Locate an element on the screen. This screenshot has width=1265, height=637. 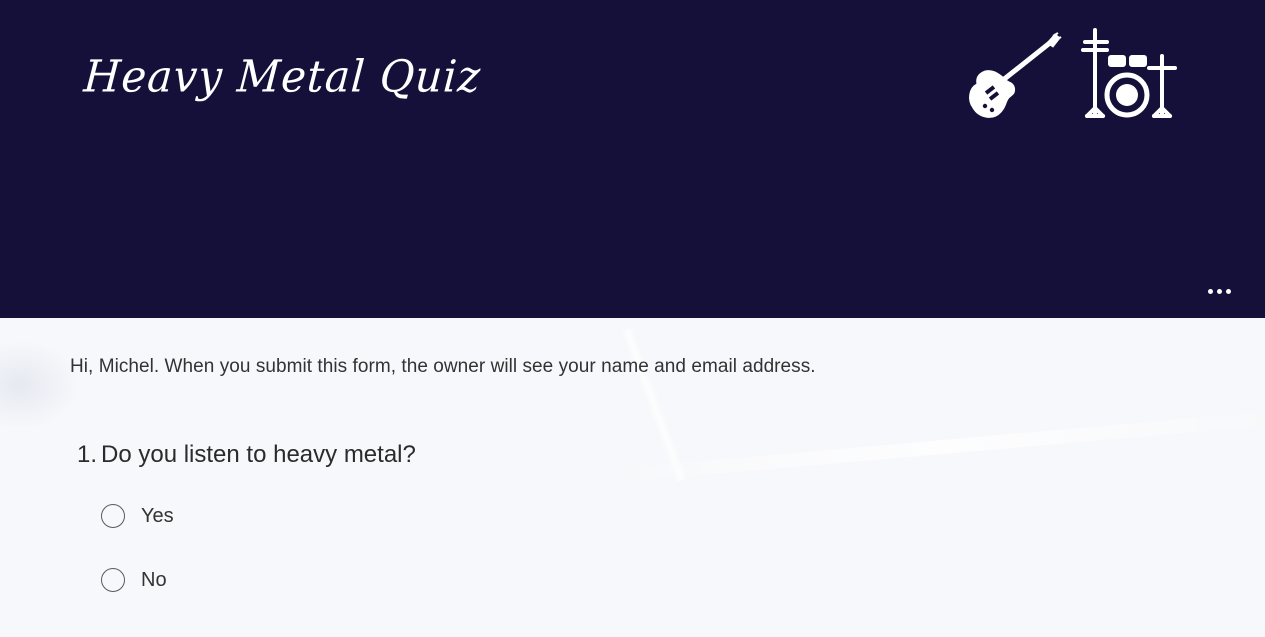
answer-label-yes: Yes is located at coordinates (157, 515).